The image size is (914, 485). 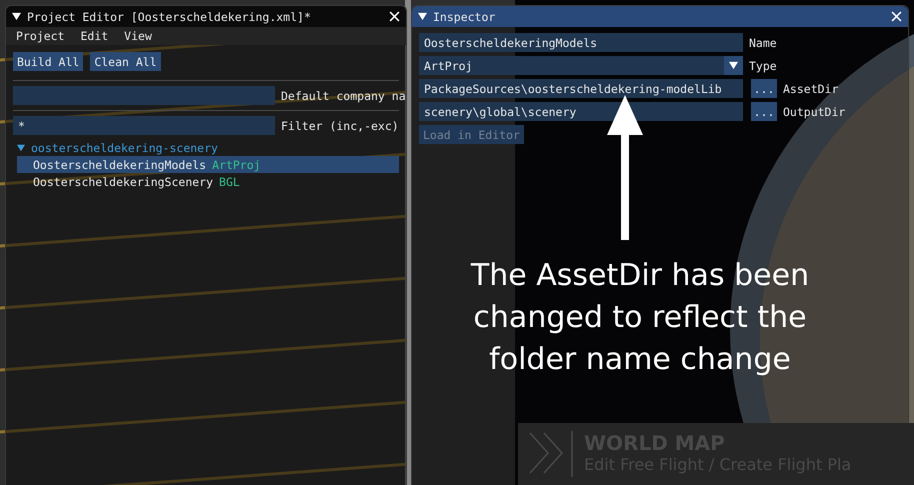 What do you see at coordinates (464, 17) in the screenshot?
I see `window-title: Inspector` at bounding box center [464, 17].